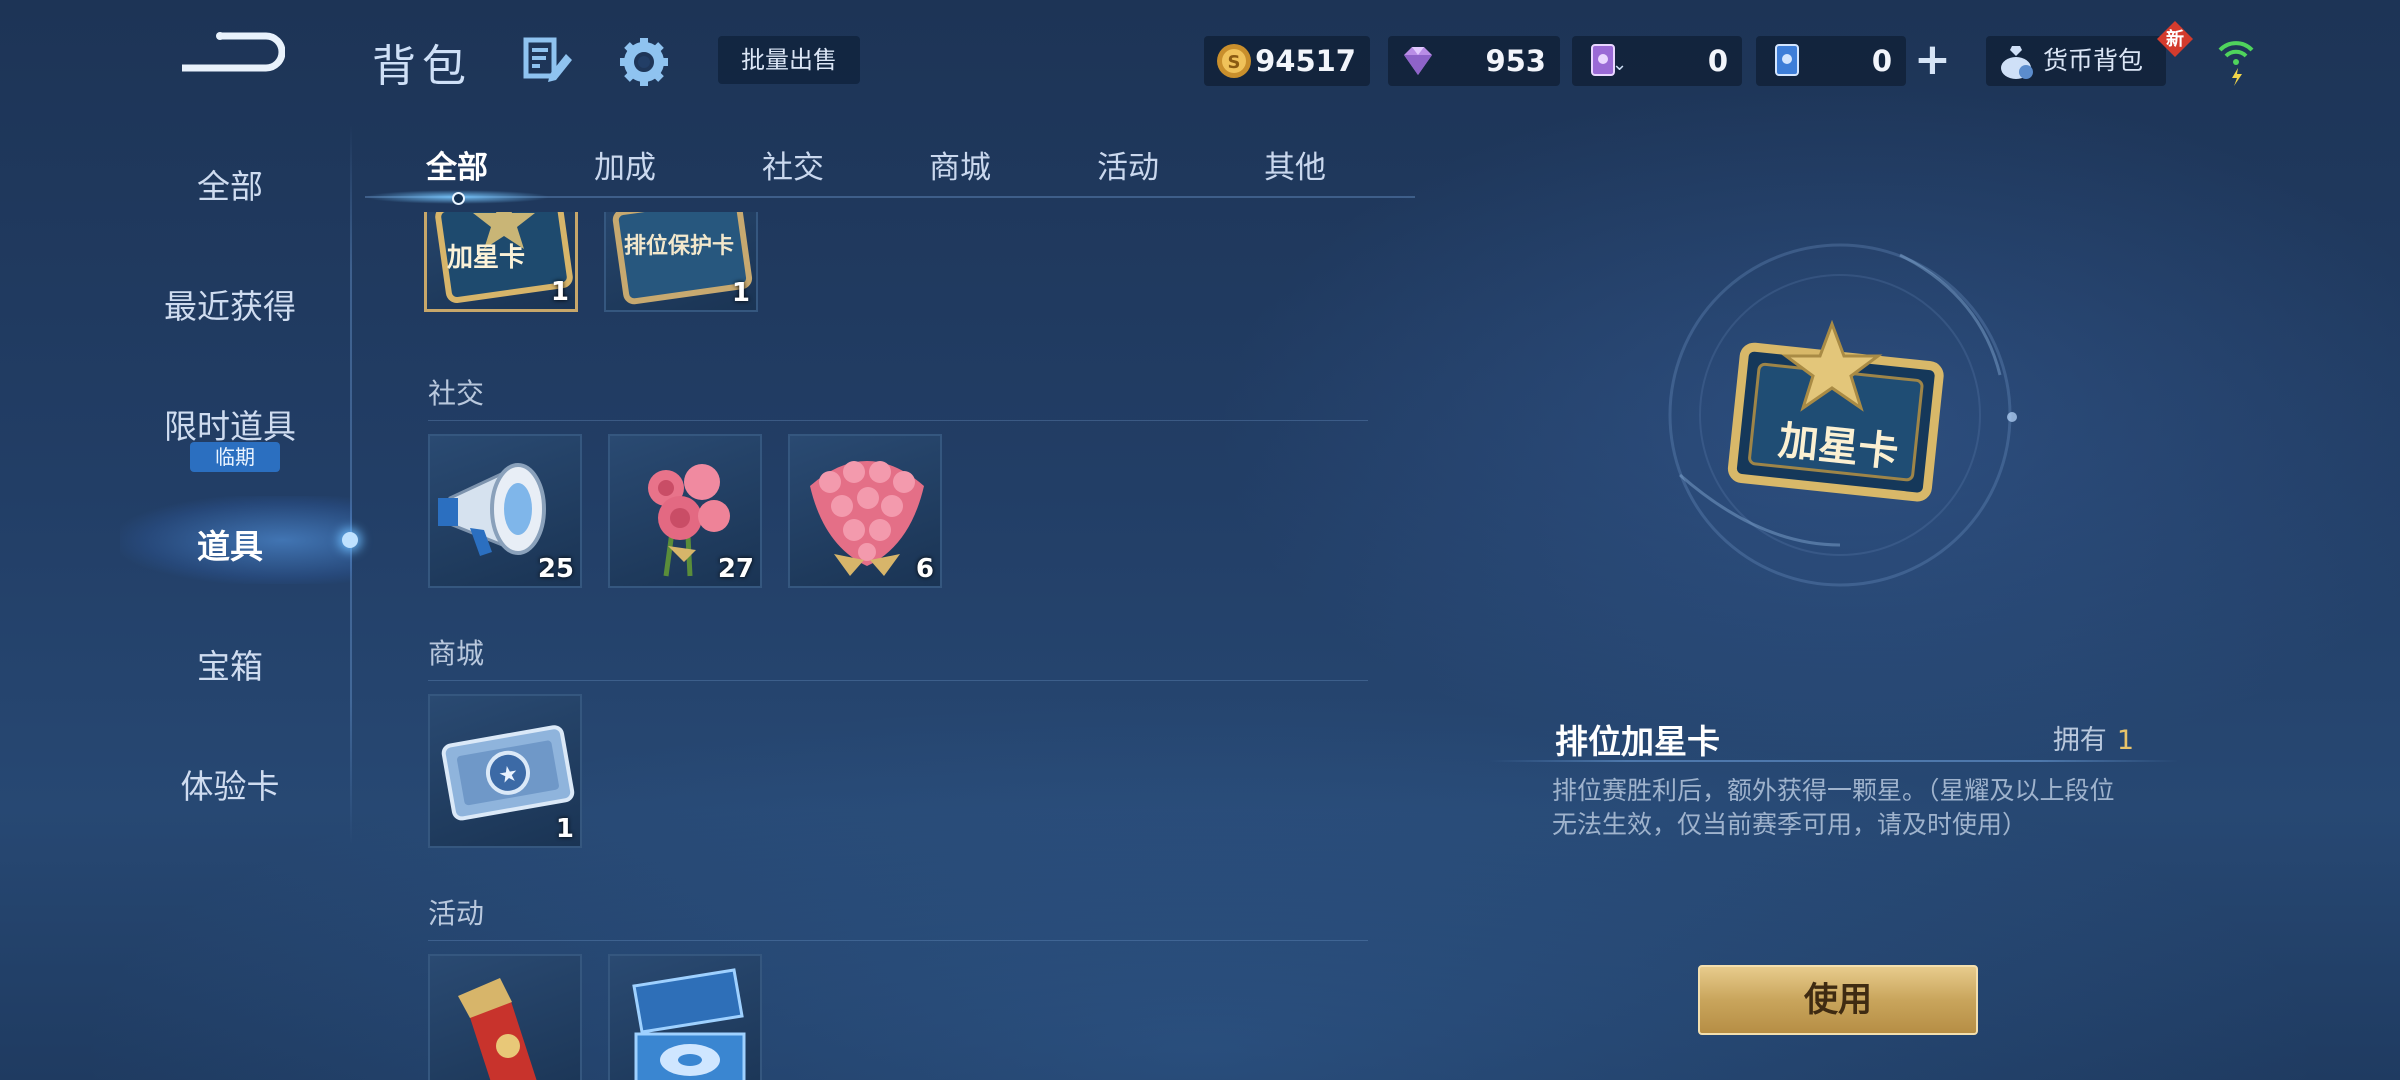 This screenshot has width=2400, height=1080. What do you see at coordinates (351, 485) in the screenshot?
I see `sidebar-divider` at bounding box center [351, 485].